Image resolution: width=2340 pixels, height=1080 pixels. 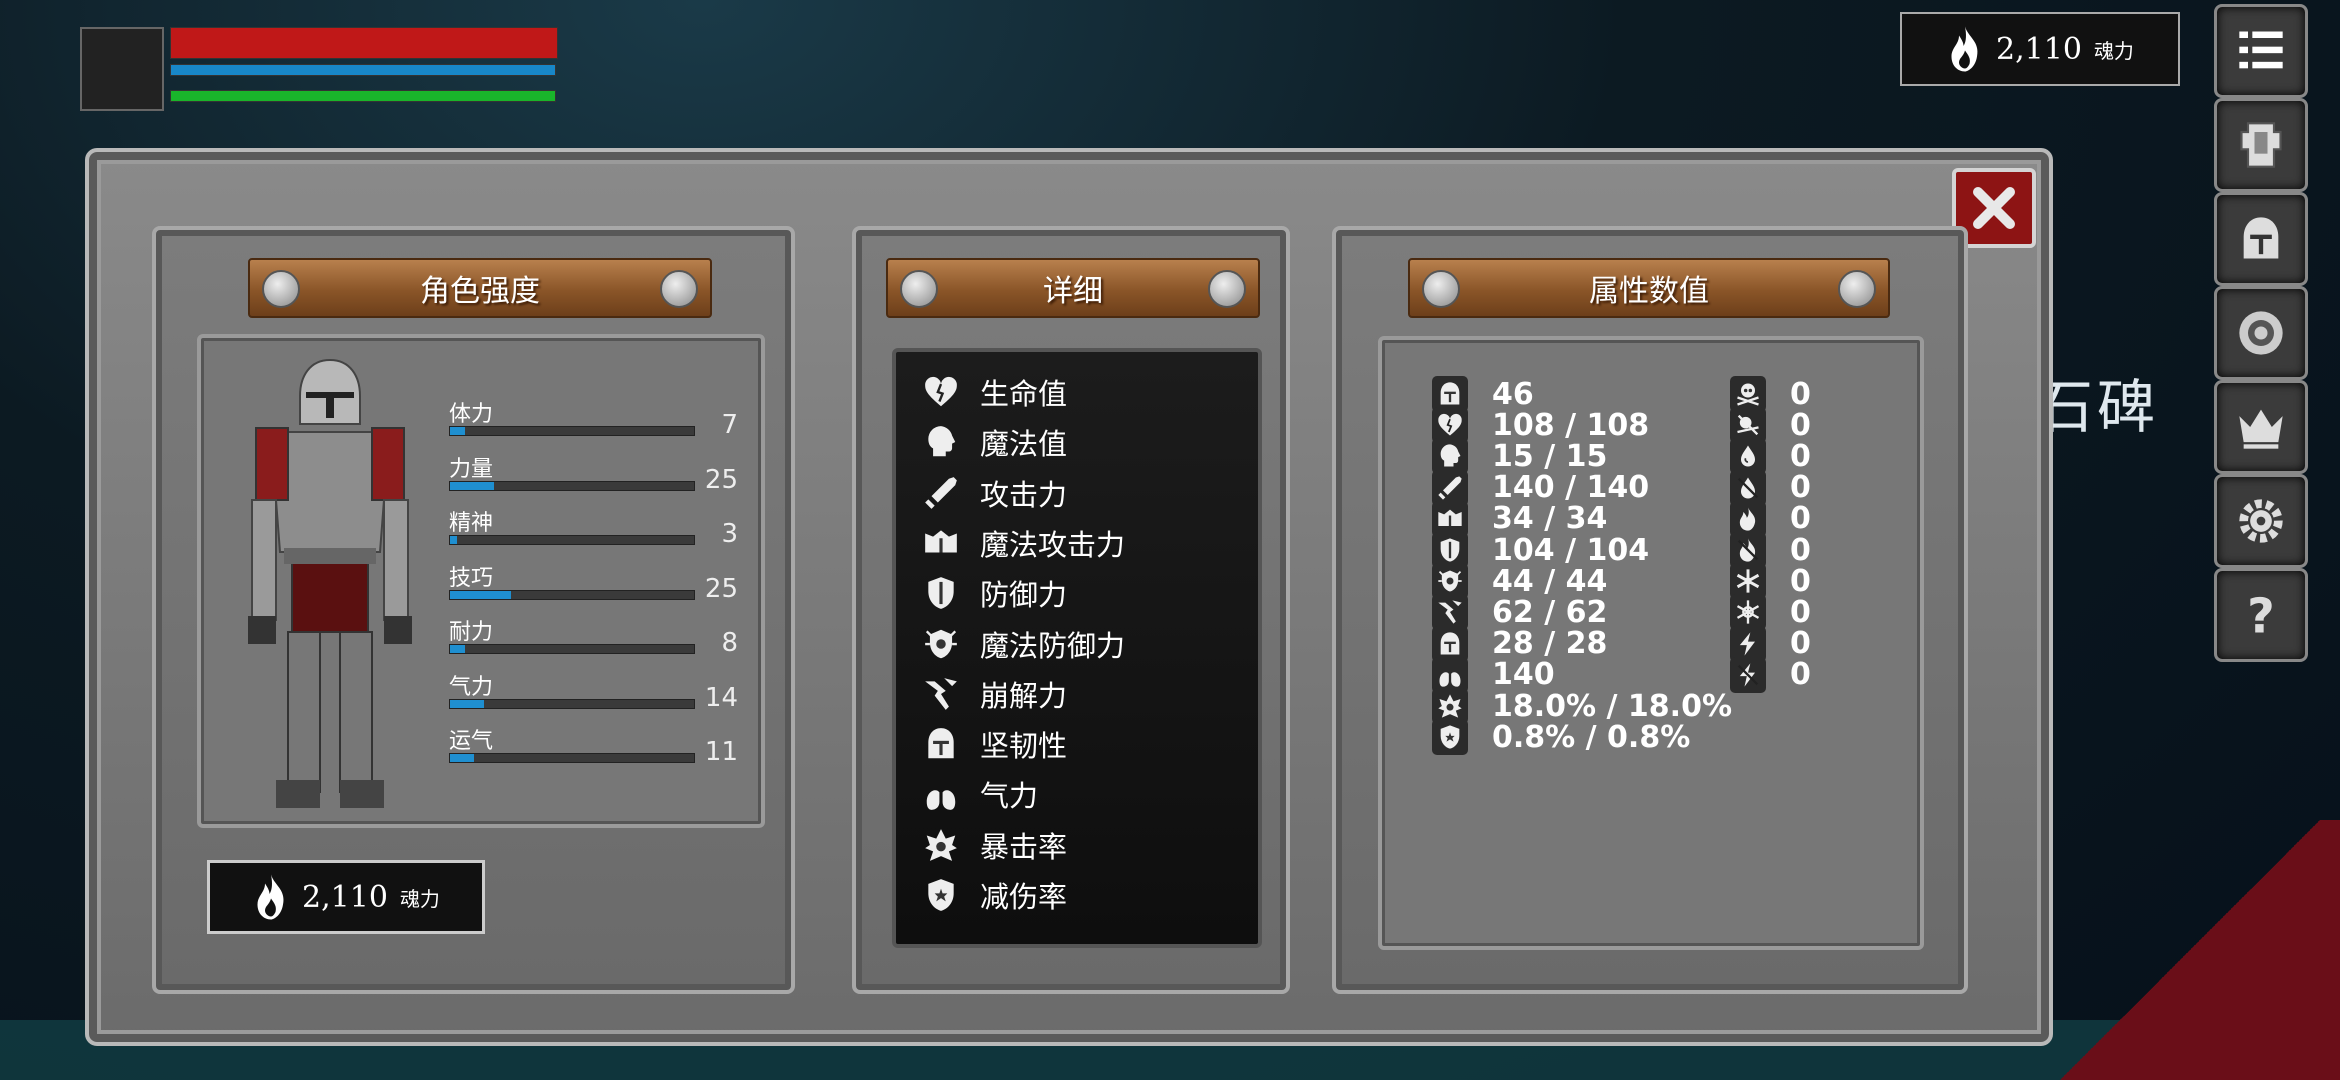 I want to click on bleed-res-icon, so click(x=1748, y=488).